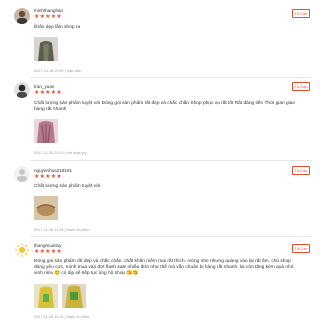 The height and width of the screenshot is (320, 320). I want to click on review-meta: 2017-10-18 20:57 | nấu vỗa, so click(57, 71).